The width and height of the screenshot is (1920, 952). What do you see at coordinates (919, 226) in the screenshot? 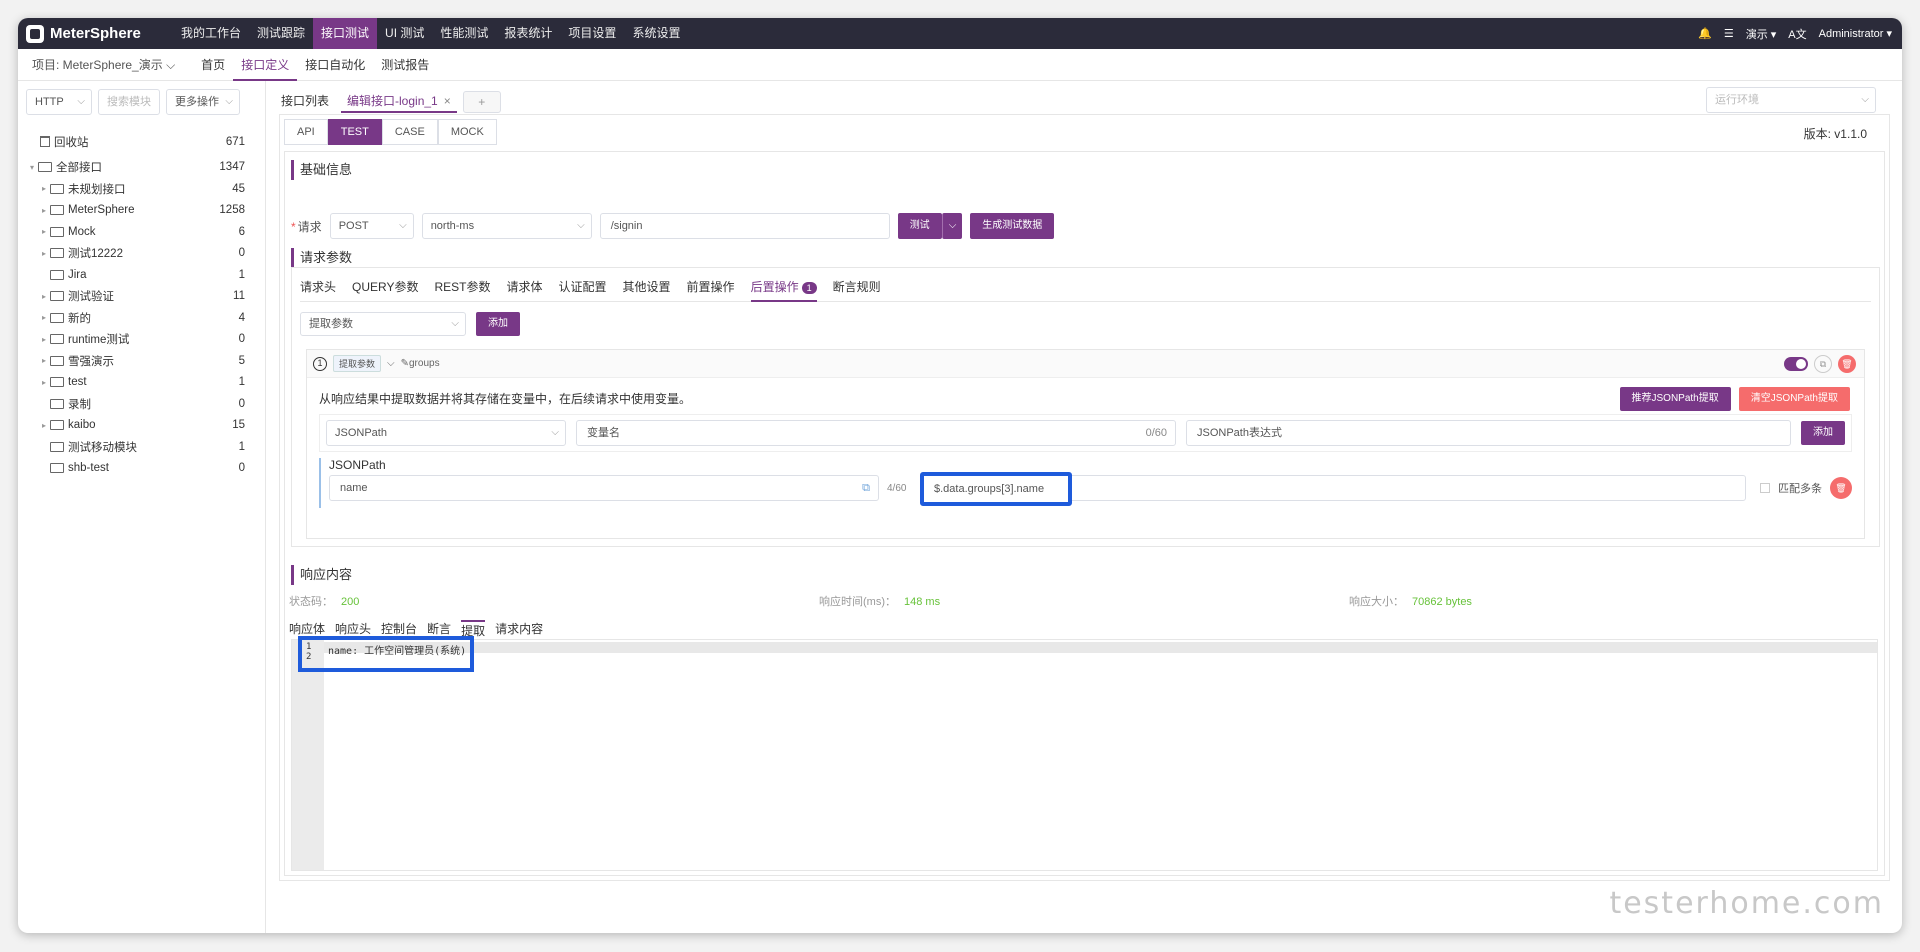
I see `test-button: 测试` at bounding box center [919, 226].